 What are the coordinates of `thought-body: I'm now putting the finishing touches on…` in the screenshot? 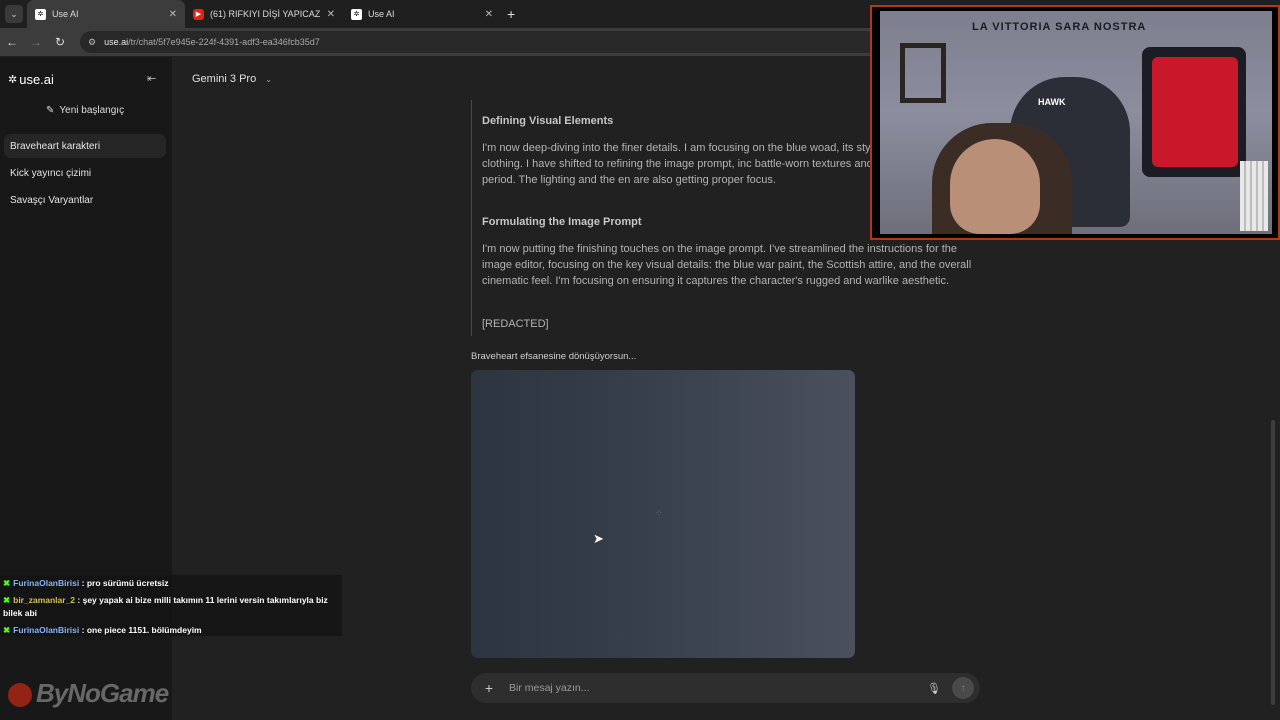 It's located at (727, 265).